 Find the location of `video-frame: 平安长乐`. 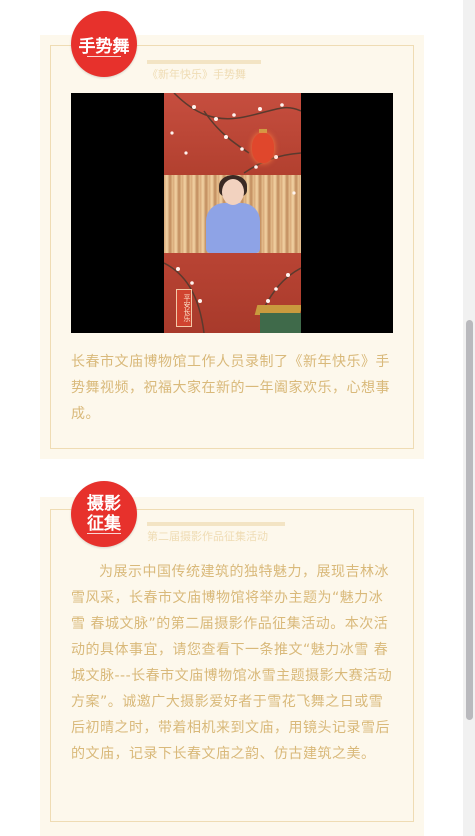

video-frame: 平安长乐 is located at coordinates (232, 213).